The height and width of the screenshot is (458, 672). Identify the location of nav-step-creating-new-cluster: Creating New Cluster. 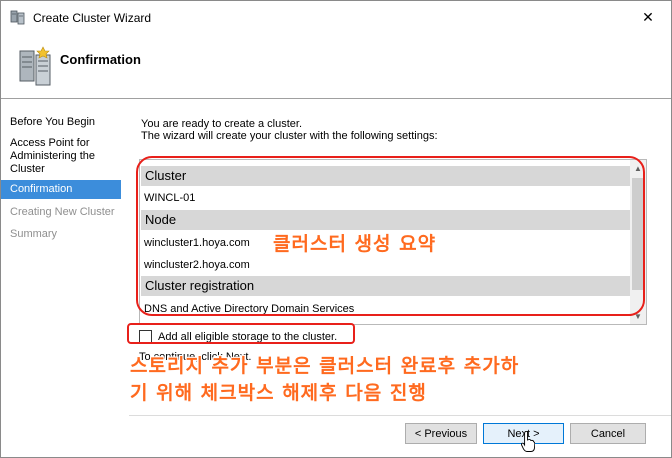
(62, 212).